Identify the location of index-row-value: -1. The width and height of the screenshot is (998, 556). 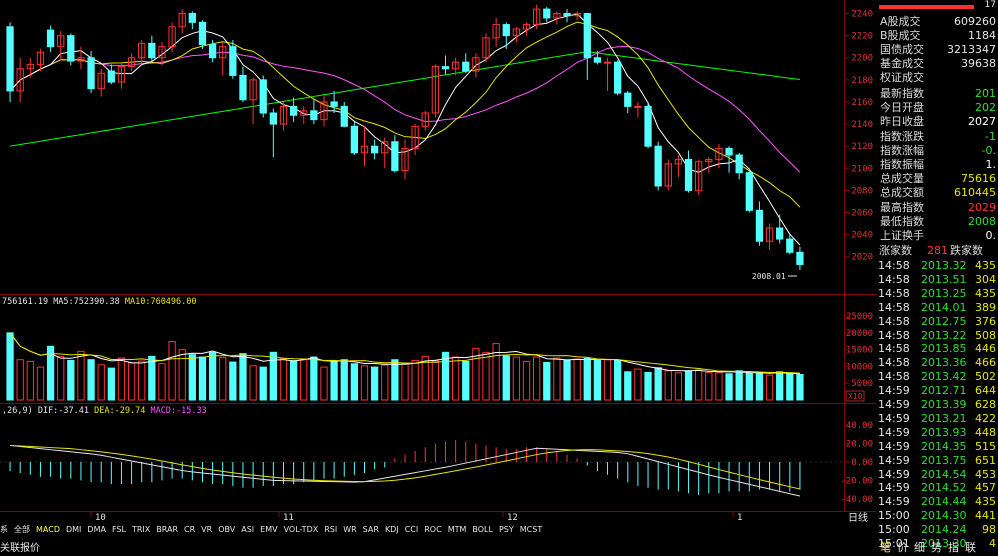
(990, 136).